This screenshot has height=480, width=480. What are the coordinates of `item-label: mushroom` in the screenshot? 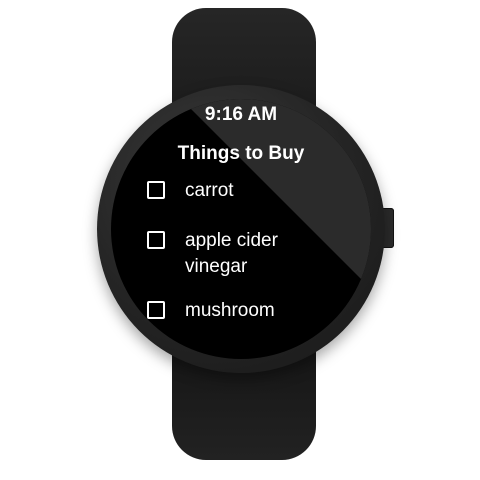 It's located at (230, 310).